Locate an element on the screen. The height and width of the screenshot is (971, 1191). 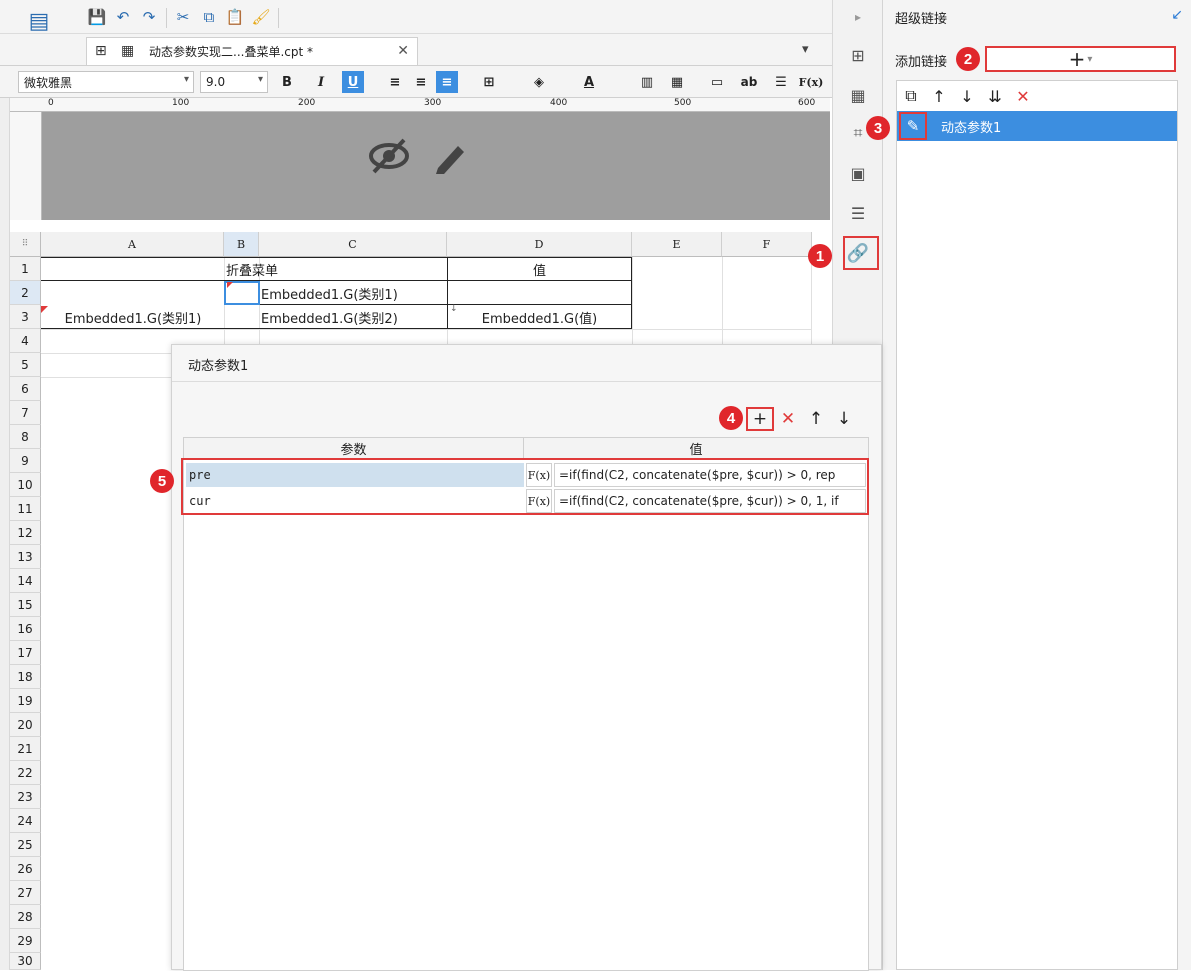
row-header: 21 is located at coordinates (25, 749).